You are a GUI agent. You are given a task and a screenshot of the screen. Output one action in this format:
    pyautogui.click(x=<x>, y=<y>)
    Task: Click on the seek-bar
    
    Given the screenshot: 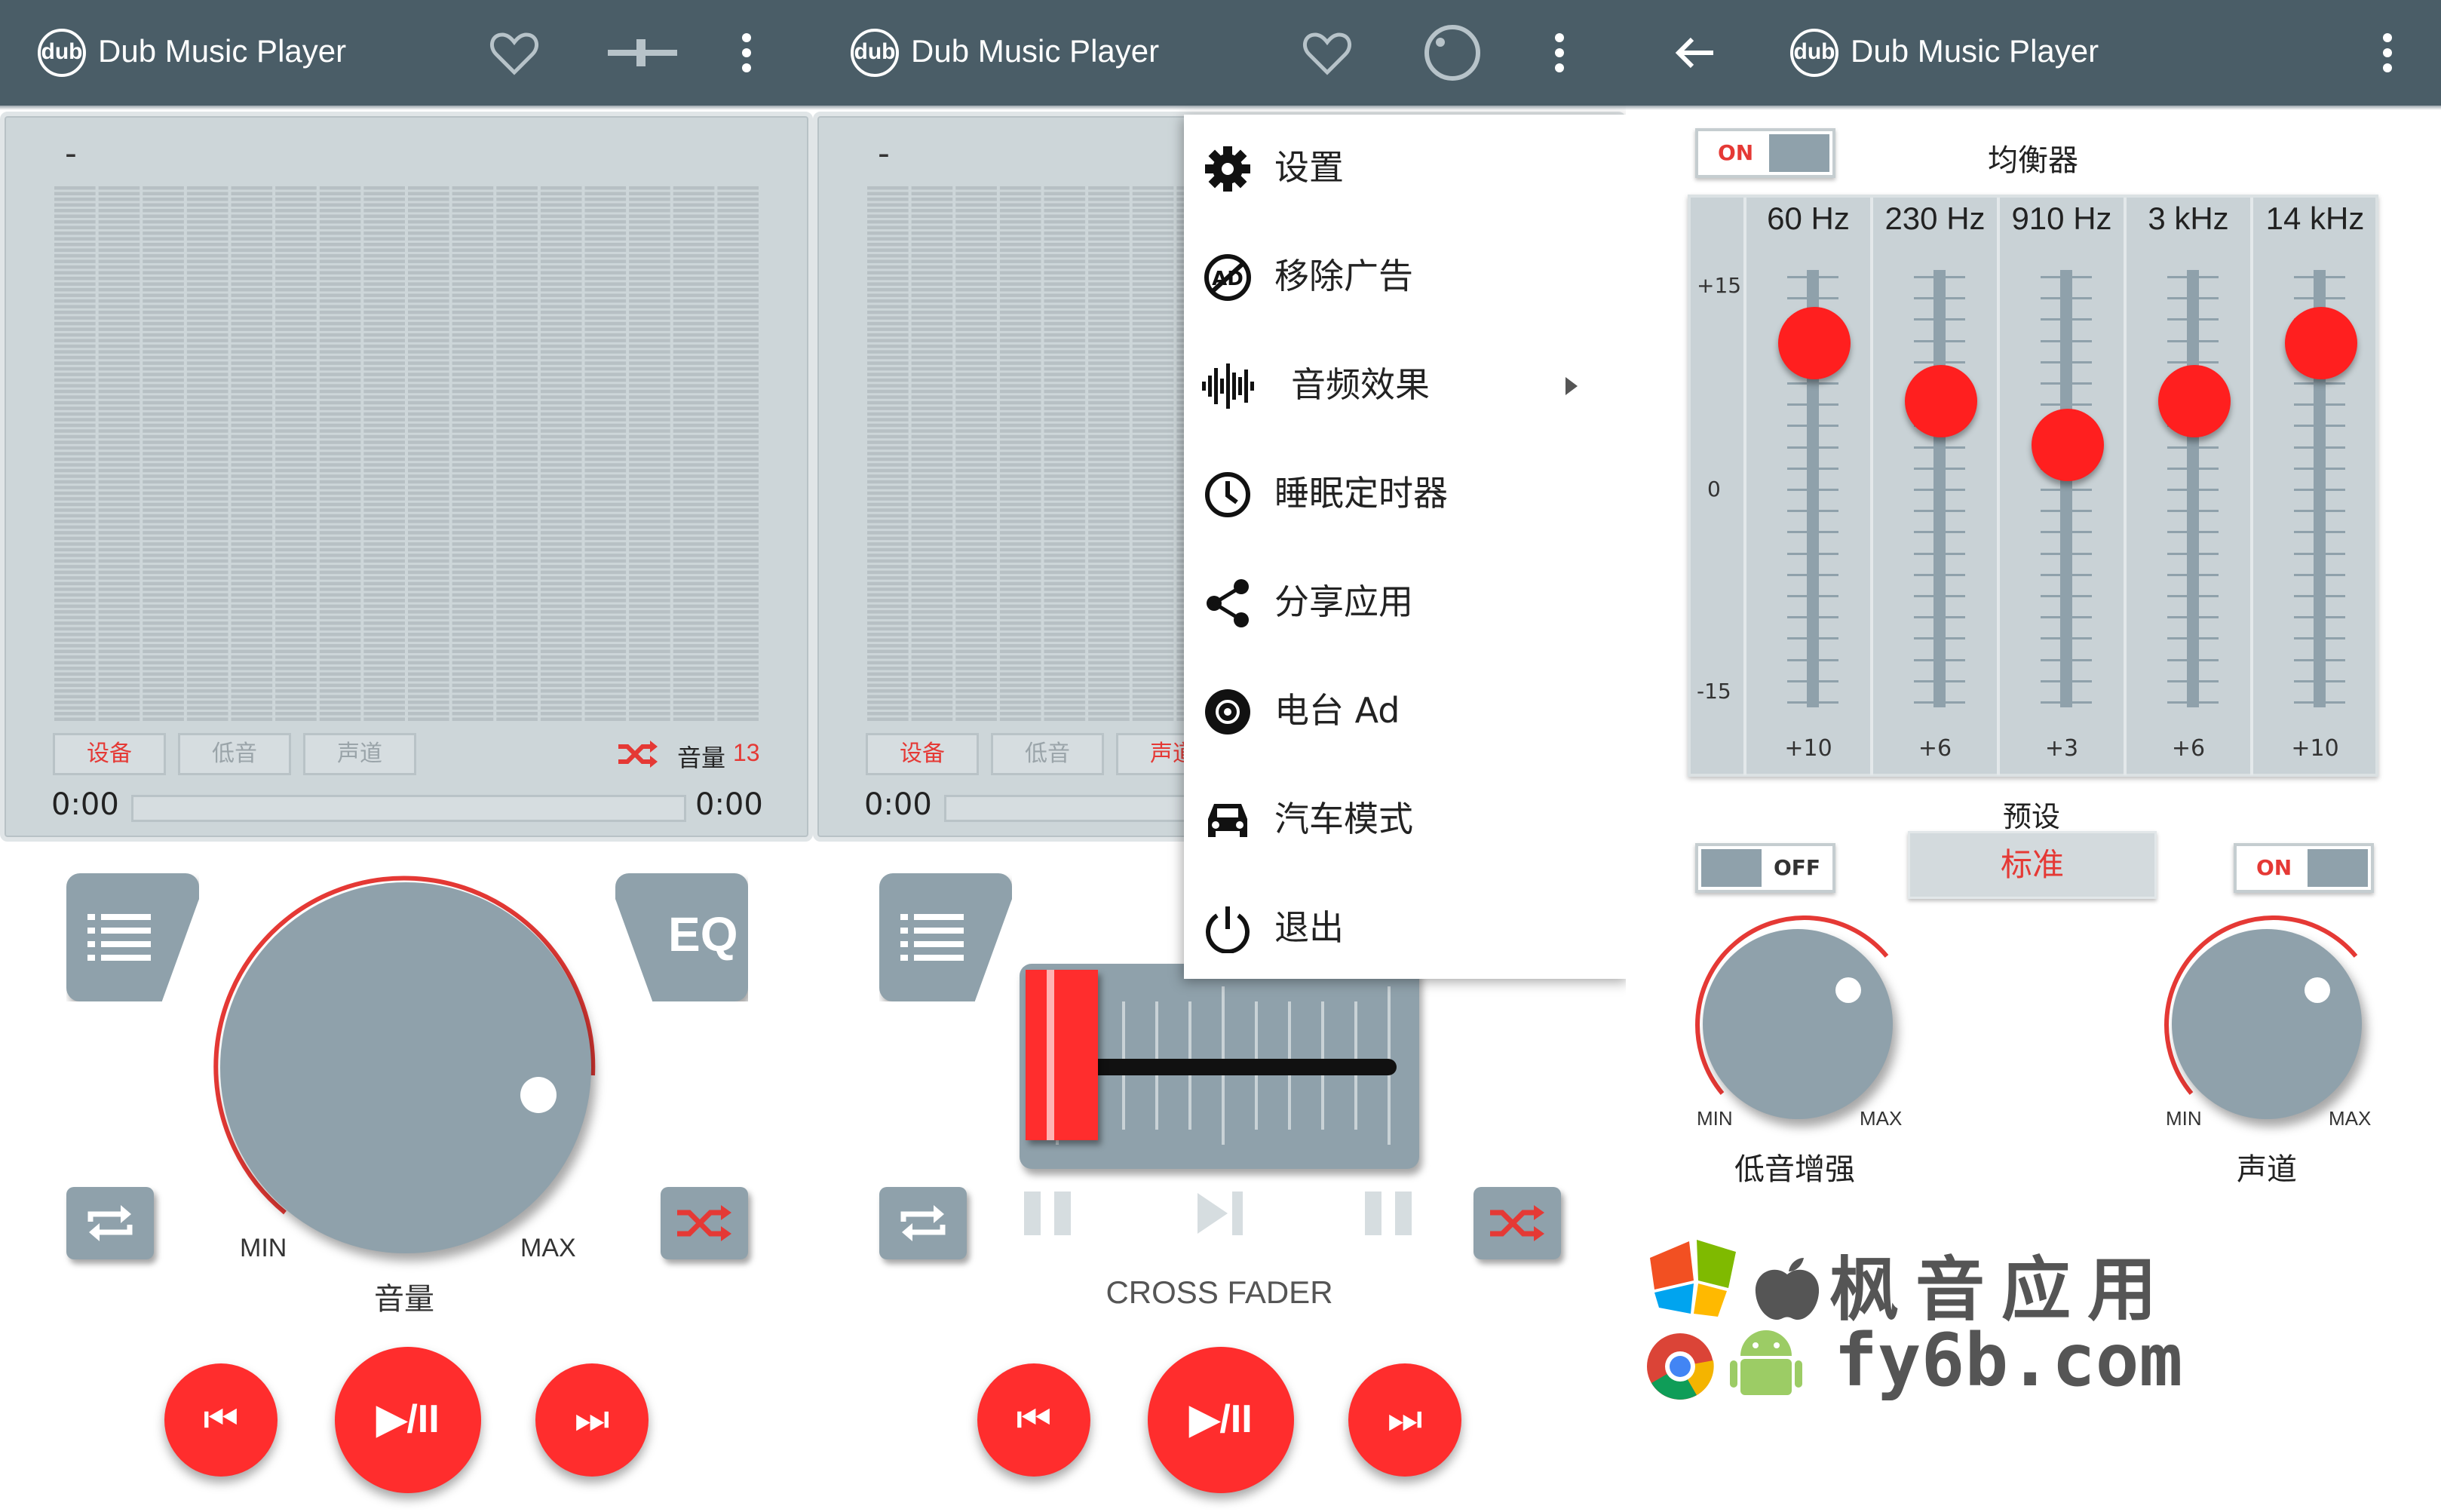 What is the action you would take?
    pyautogui.click(x=408, y=808)
    